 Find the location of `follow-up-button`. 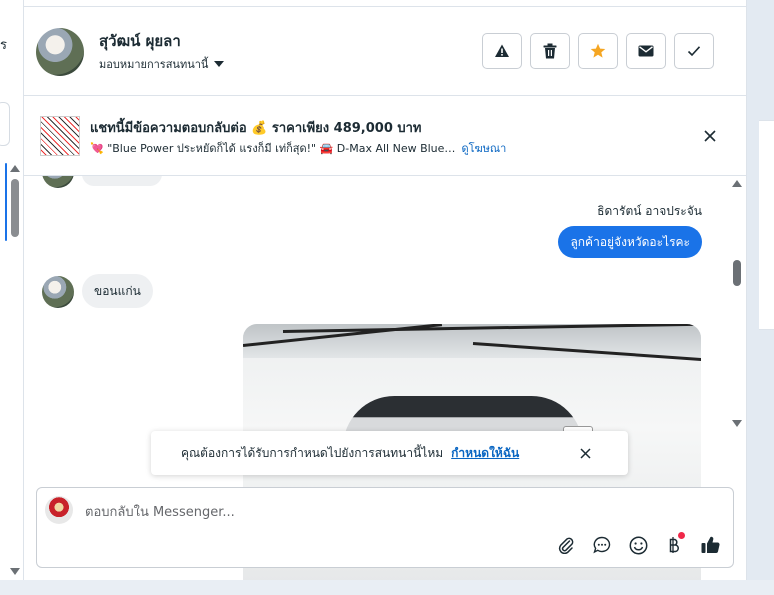

follow-up-button is located at coordinates (598, 51).